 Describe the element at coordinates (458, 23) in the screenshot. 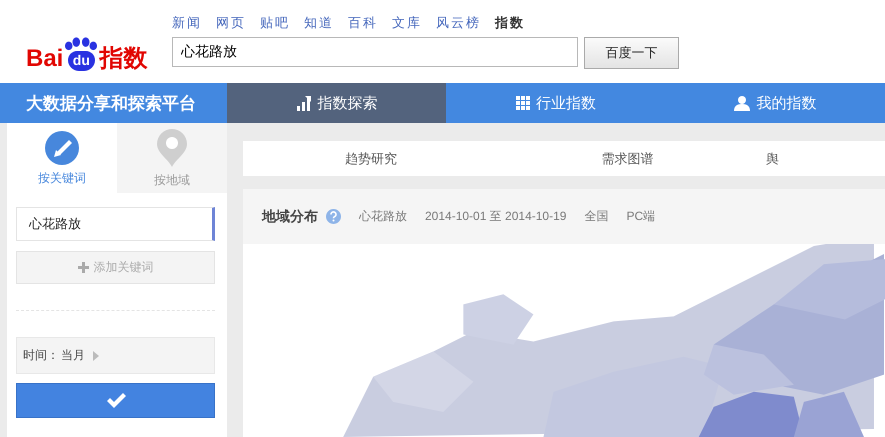

I see `top-link: 风云榜` at that location.